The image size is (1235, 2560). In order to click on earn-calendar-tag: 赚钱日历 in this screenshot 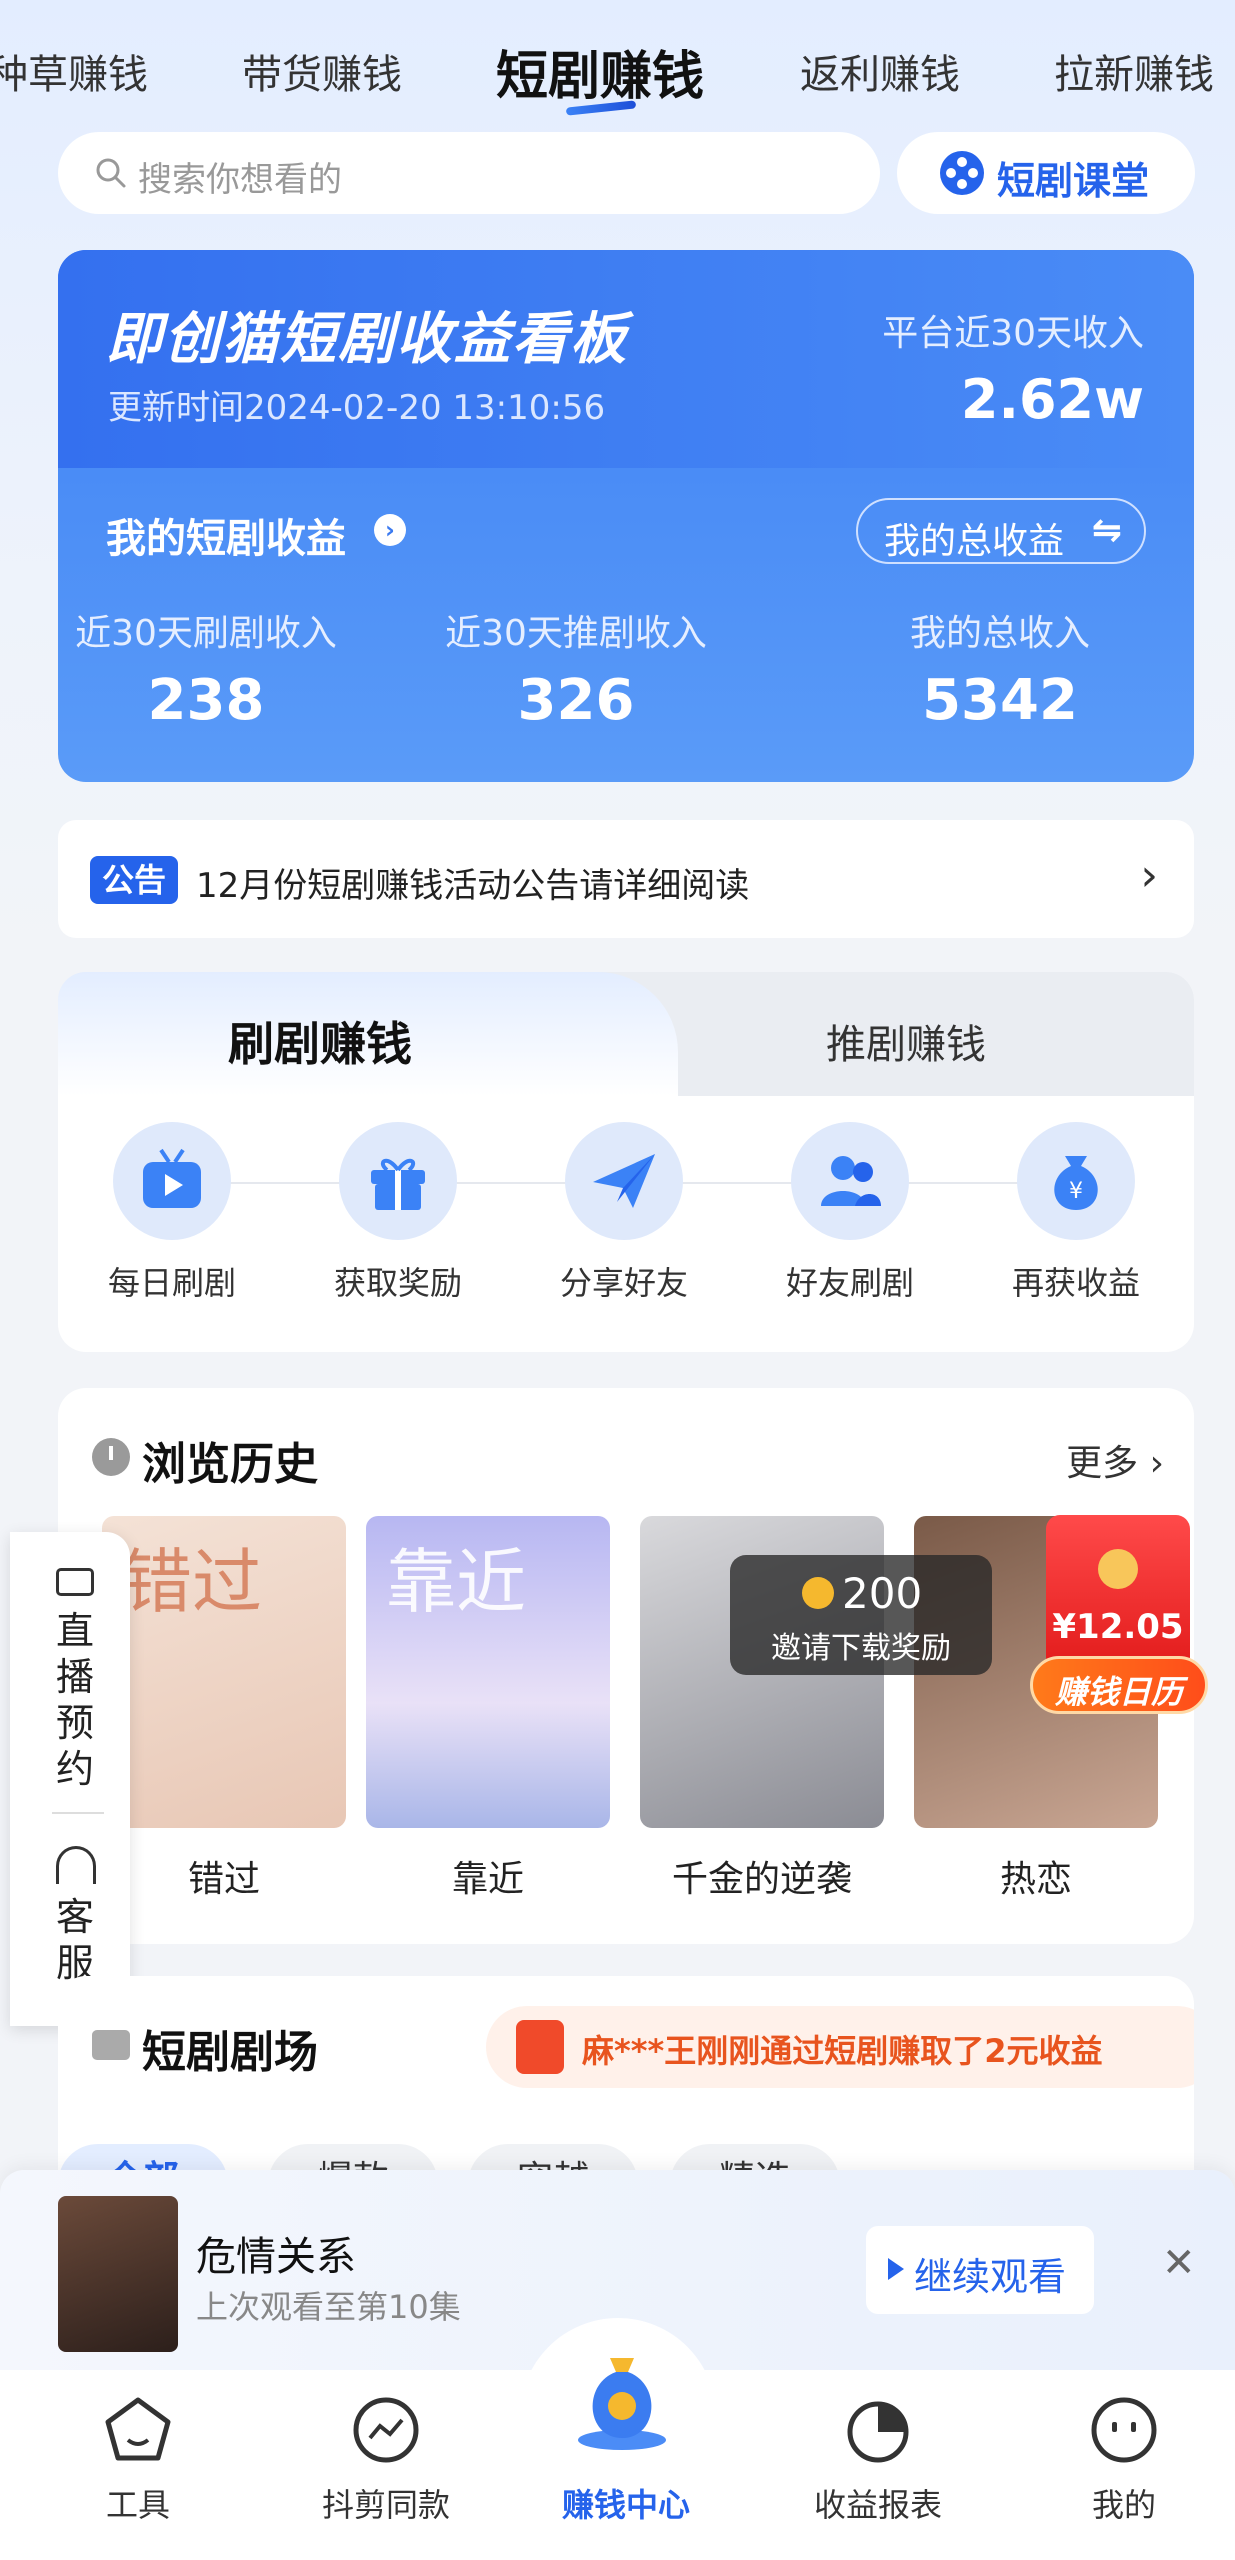, I will do `click(1119, 1685)`.